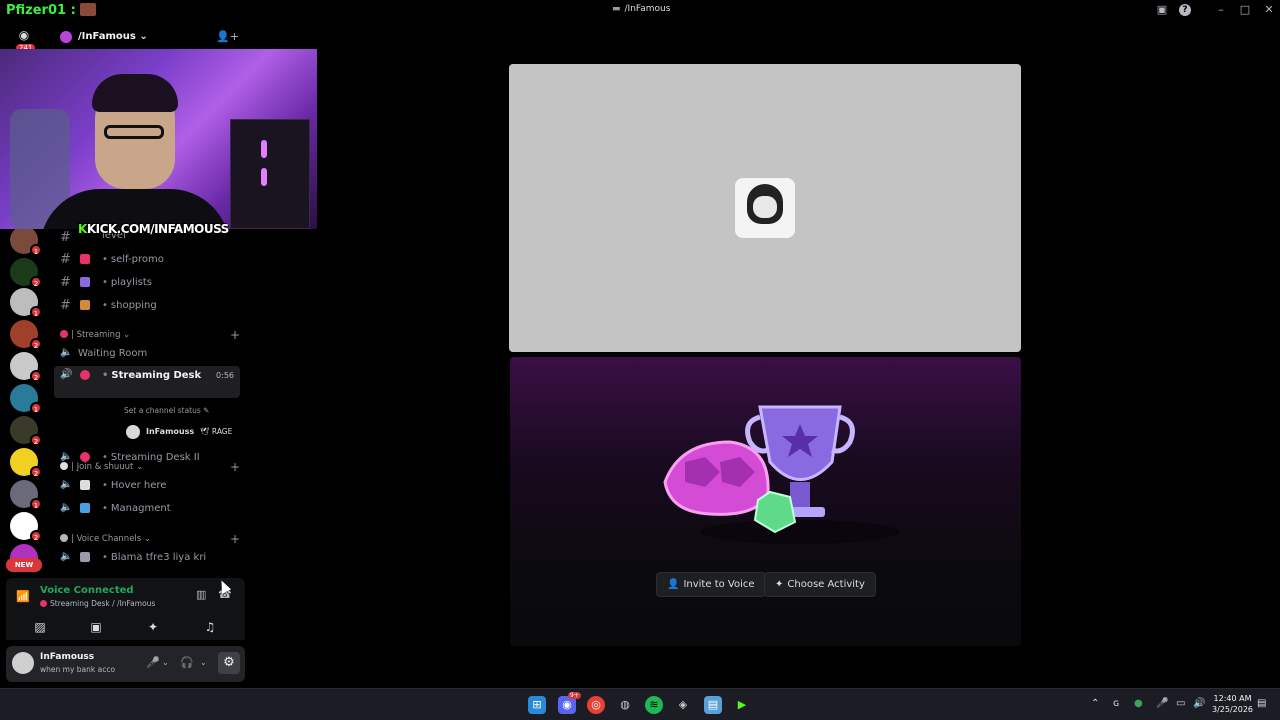 The height and width of the screenshot is (720, 1280). I want to click on channel-name: • Blama tfre3 liya kri, so click(154, 557).